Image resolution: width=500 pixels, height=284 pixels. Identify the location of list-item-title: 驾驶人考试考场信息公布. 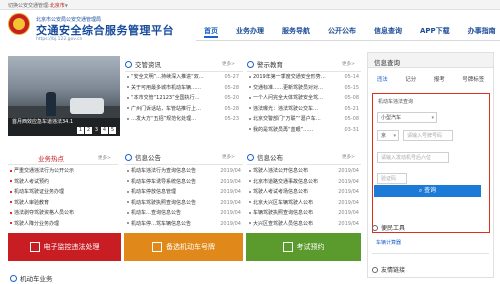
(278, 192).